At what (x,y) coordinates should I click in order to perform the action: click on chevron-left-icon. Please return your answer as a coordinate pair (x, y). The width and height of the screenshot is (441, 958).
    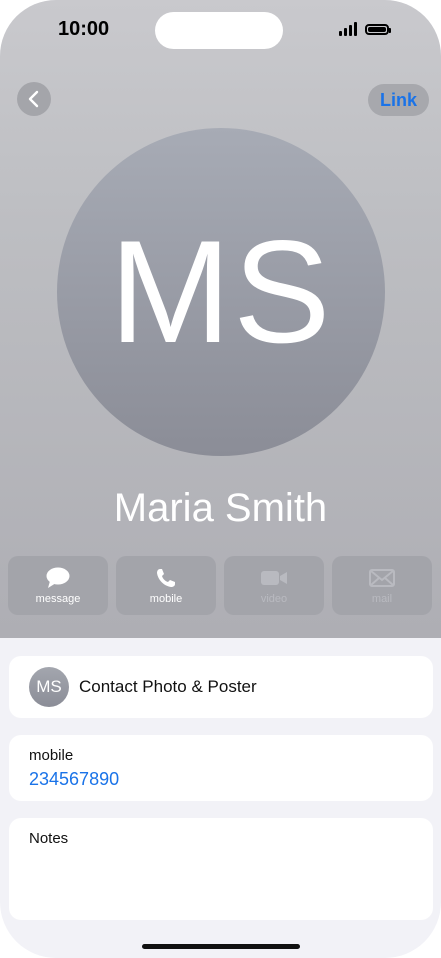
    Looking at the image, I should click on (33, 99).